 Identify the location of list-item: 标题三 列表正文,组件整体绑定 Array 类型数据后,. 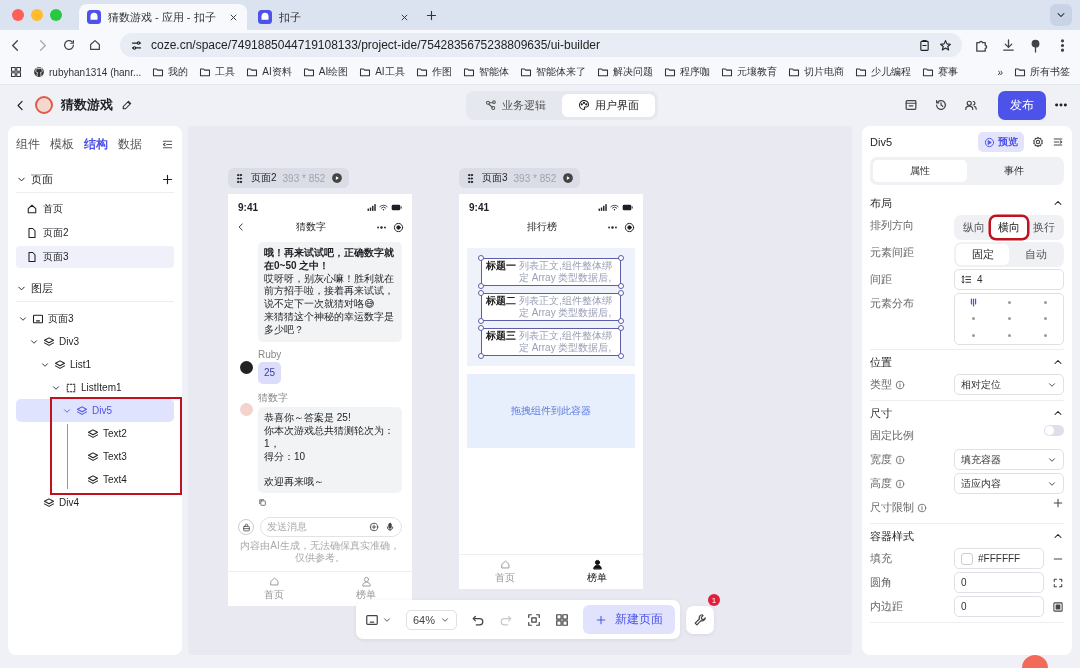
(551, 342).